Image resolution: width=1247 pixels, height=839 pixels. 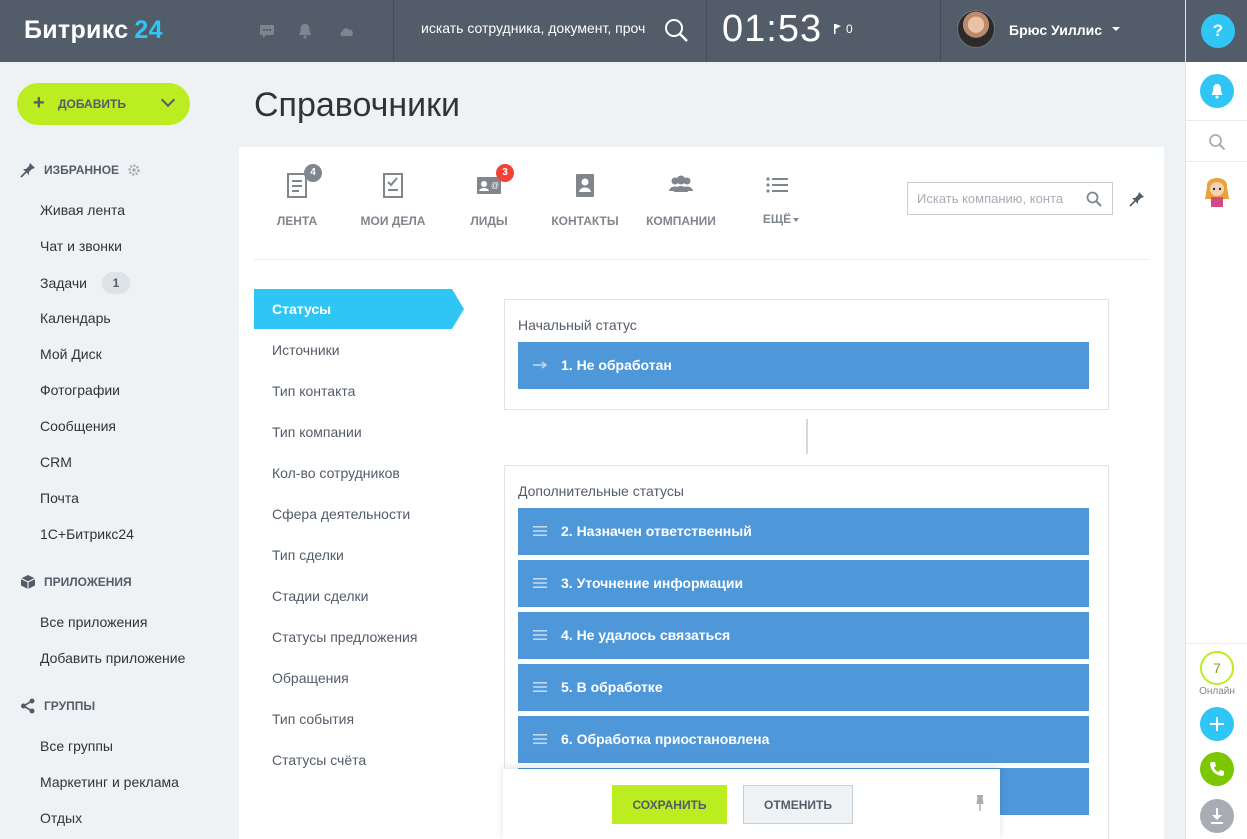 I want to click on tab-leads: @ 3 ЛИДЫ, so click(x=489, y=196).